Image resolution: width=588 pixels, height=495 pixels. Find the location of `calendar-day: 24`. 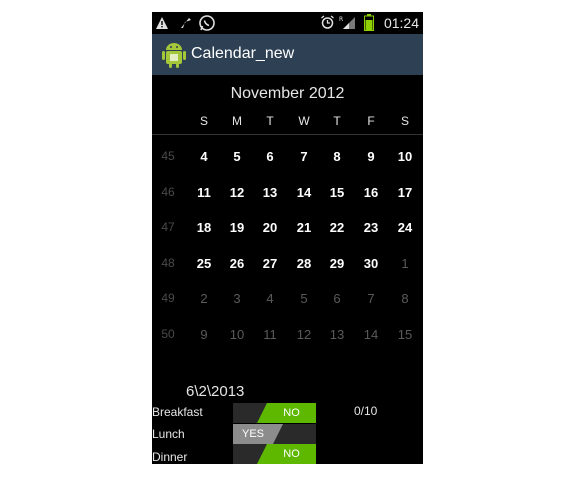

calendar-day: 24 is located at coordinates (405, 227).